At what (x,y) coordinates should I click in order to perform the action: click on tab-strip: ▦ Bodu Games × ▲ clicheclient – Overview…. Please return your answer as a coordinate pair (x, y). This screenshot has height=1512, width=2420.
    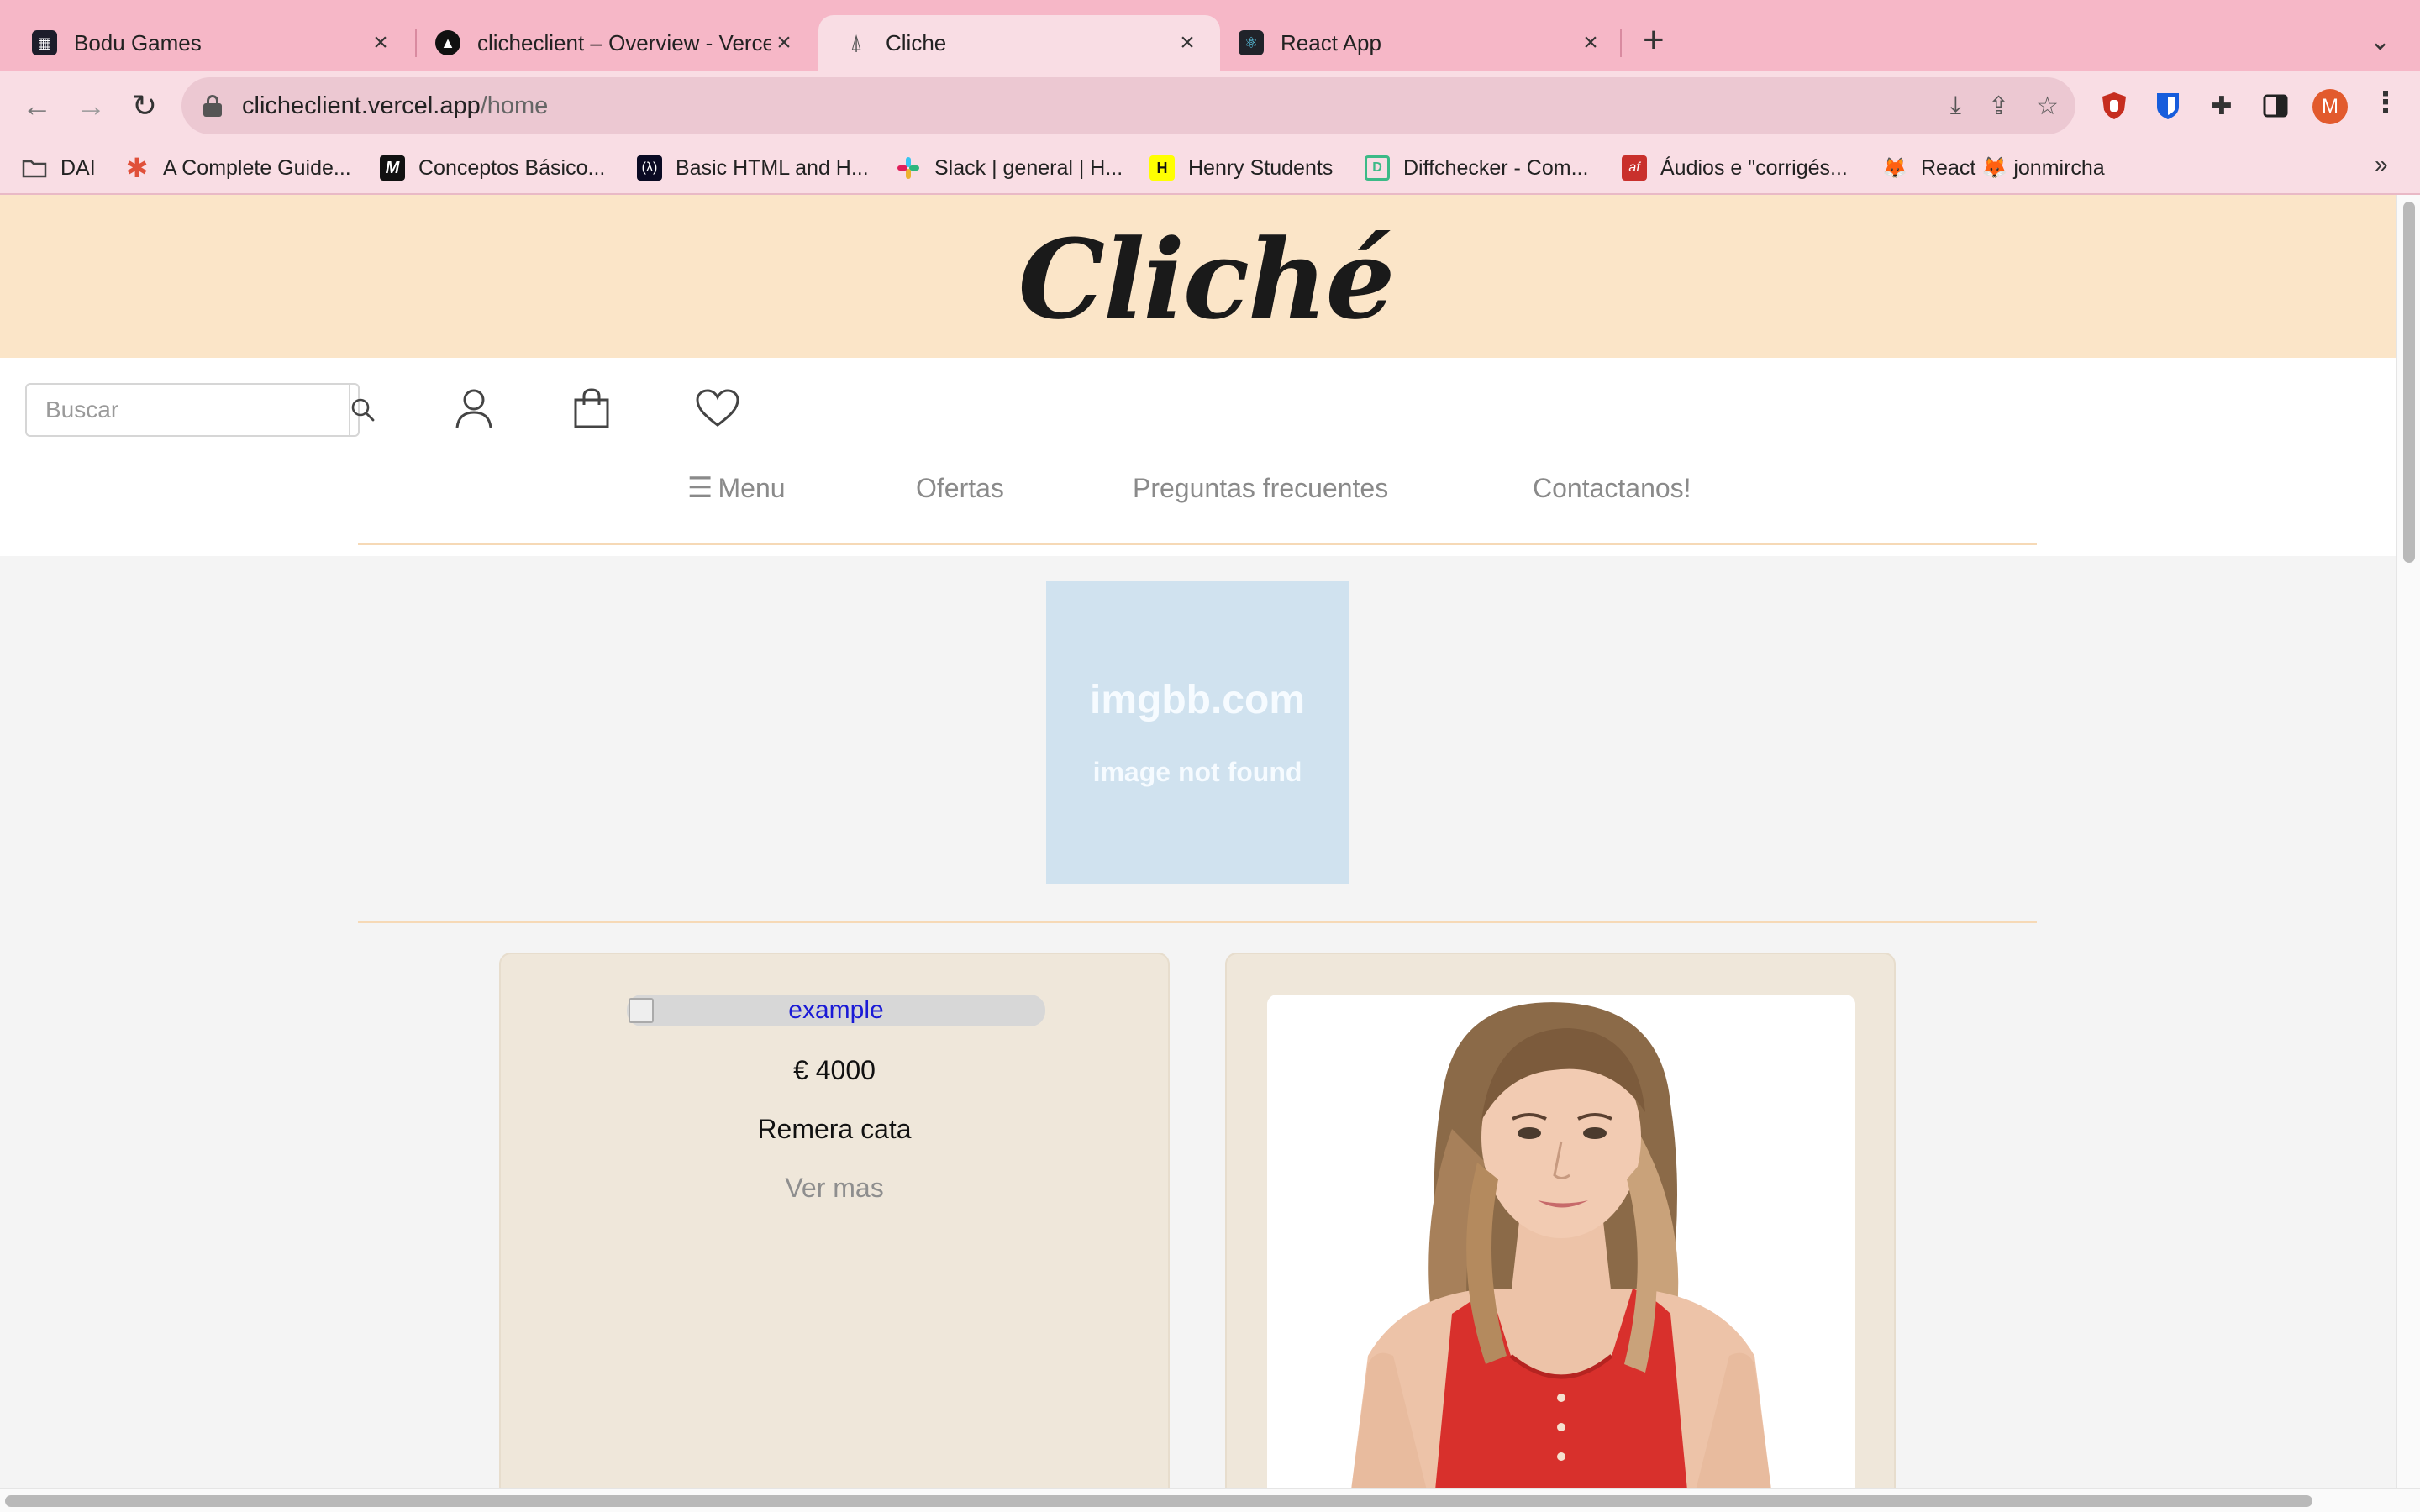
    Looking at the image, I should click on (1210, 38).